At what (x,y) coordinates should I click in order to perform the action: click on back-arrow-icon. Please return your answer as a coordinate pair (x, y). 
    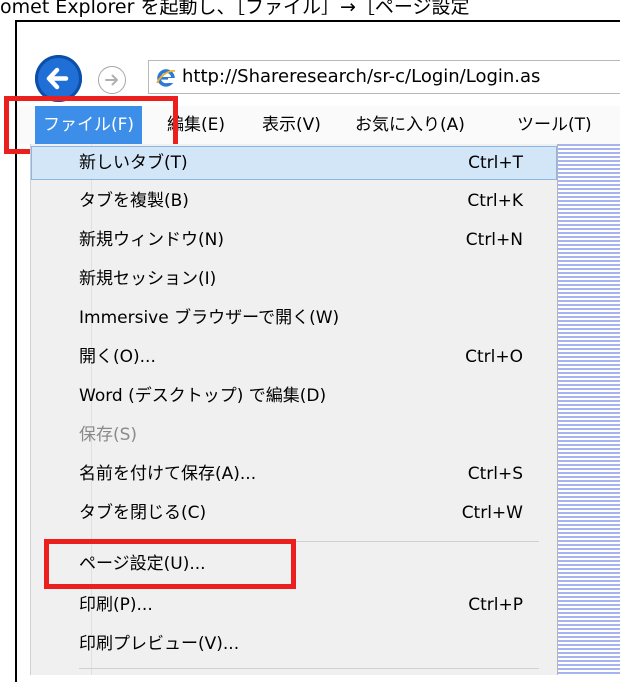
    Looking at the image, I should click on (57, 78).